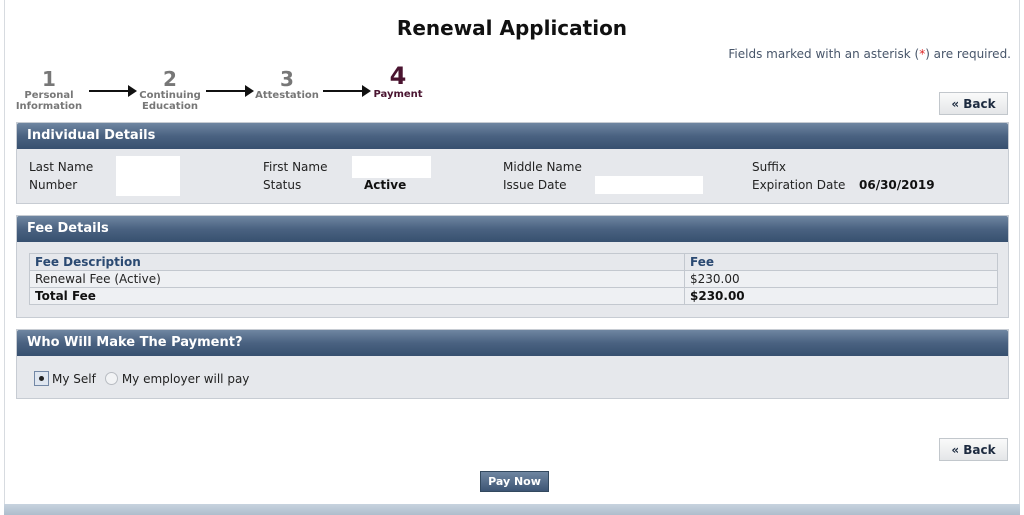  I want to click on last-name-number-value, so click(148, 176).